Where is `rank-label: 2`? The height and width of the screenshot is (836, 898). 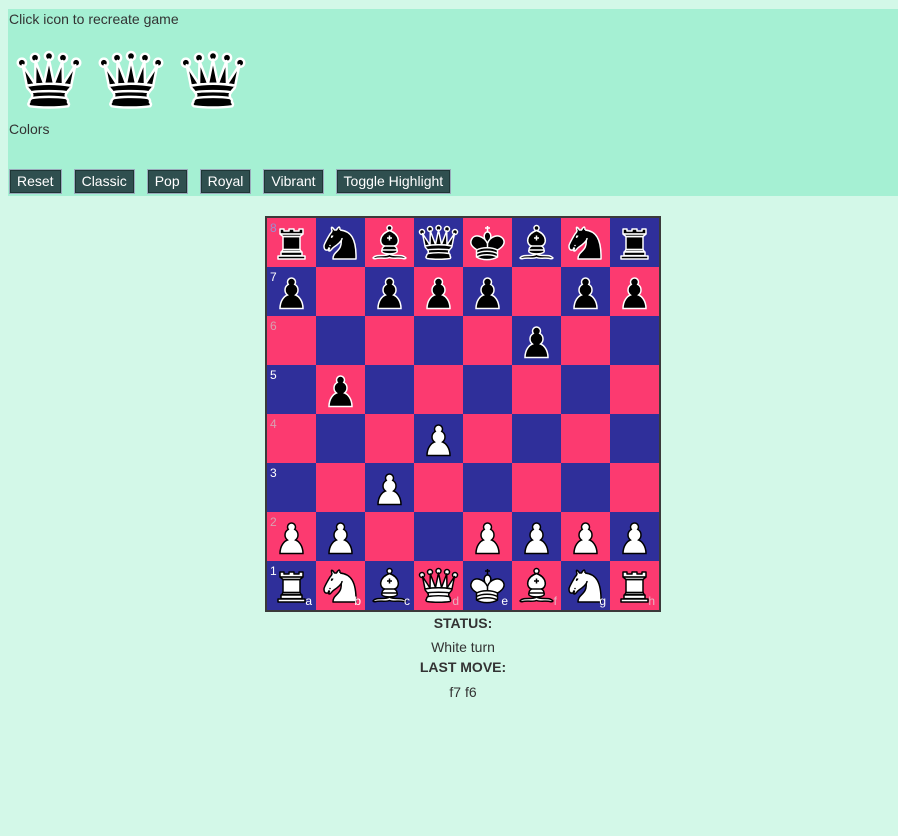 rank-label: 2 is located at coordinates (273, 522).